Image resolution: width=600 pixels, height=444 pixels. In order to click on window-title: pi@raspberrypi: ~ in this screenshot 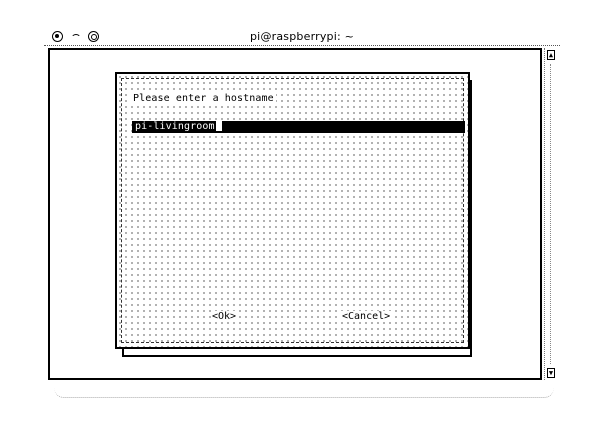, I will do `click(302, 36)`.